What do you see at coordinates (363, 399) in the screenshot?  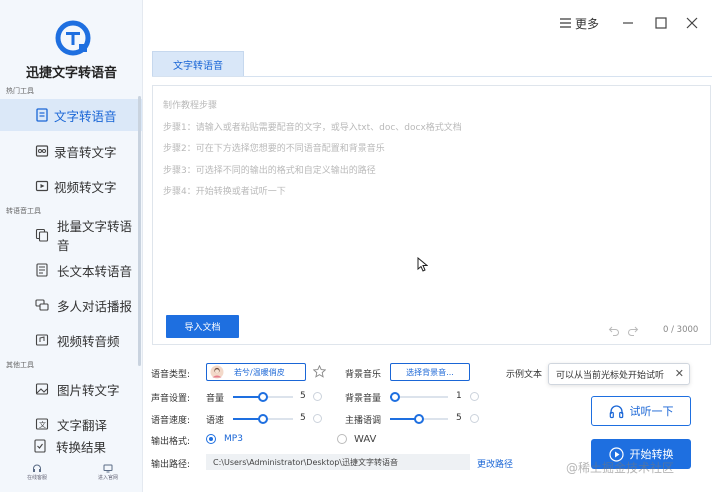 I see `bg-volume-label: 背景音量` at bounding box center [363, 399].